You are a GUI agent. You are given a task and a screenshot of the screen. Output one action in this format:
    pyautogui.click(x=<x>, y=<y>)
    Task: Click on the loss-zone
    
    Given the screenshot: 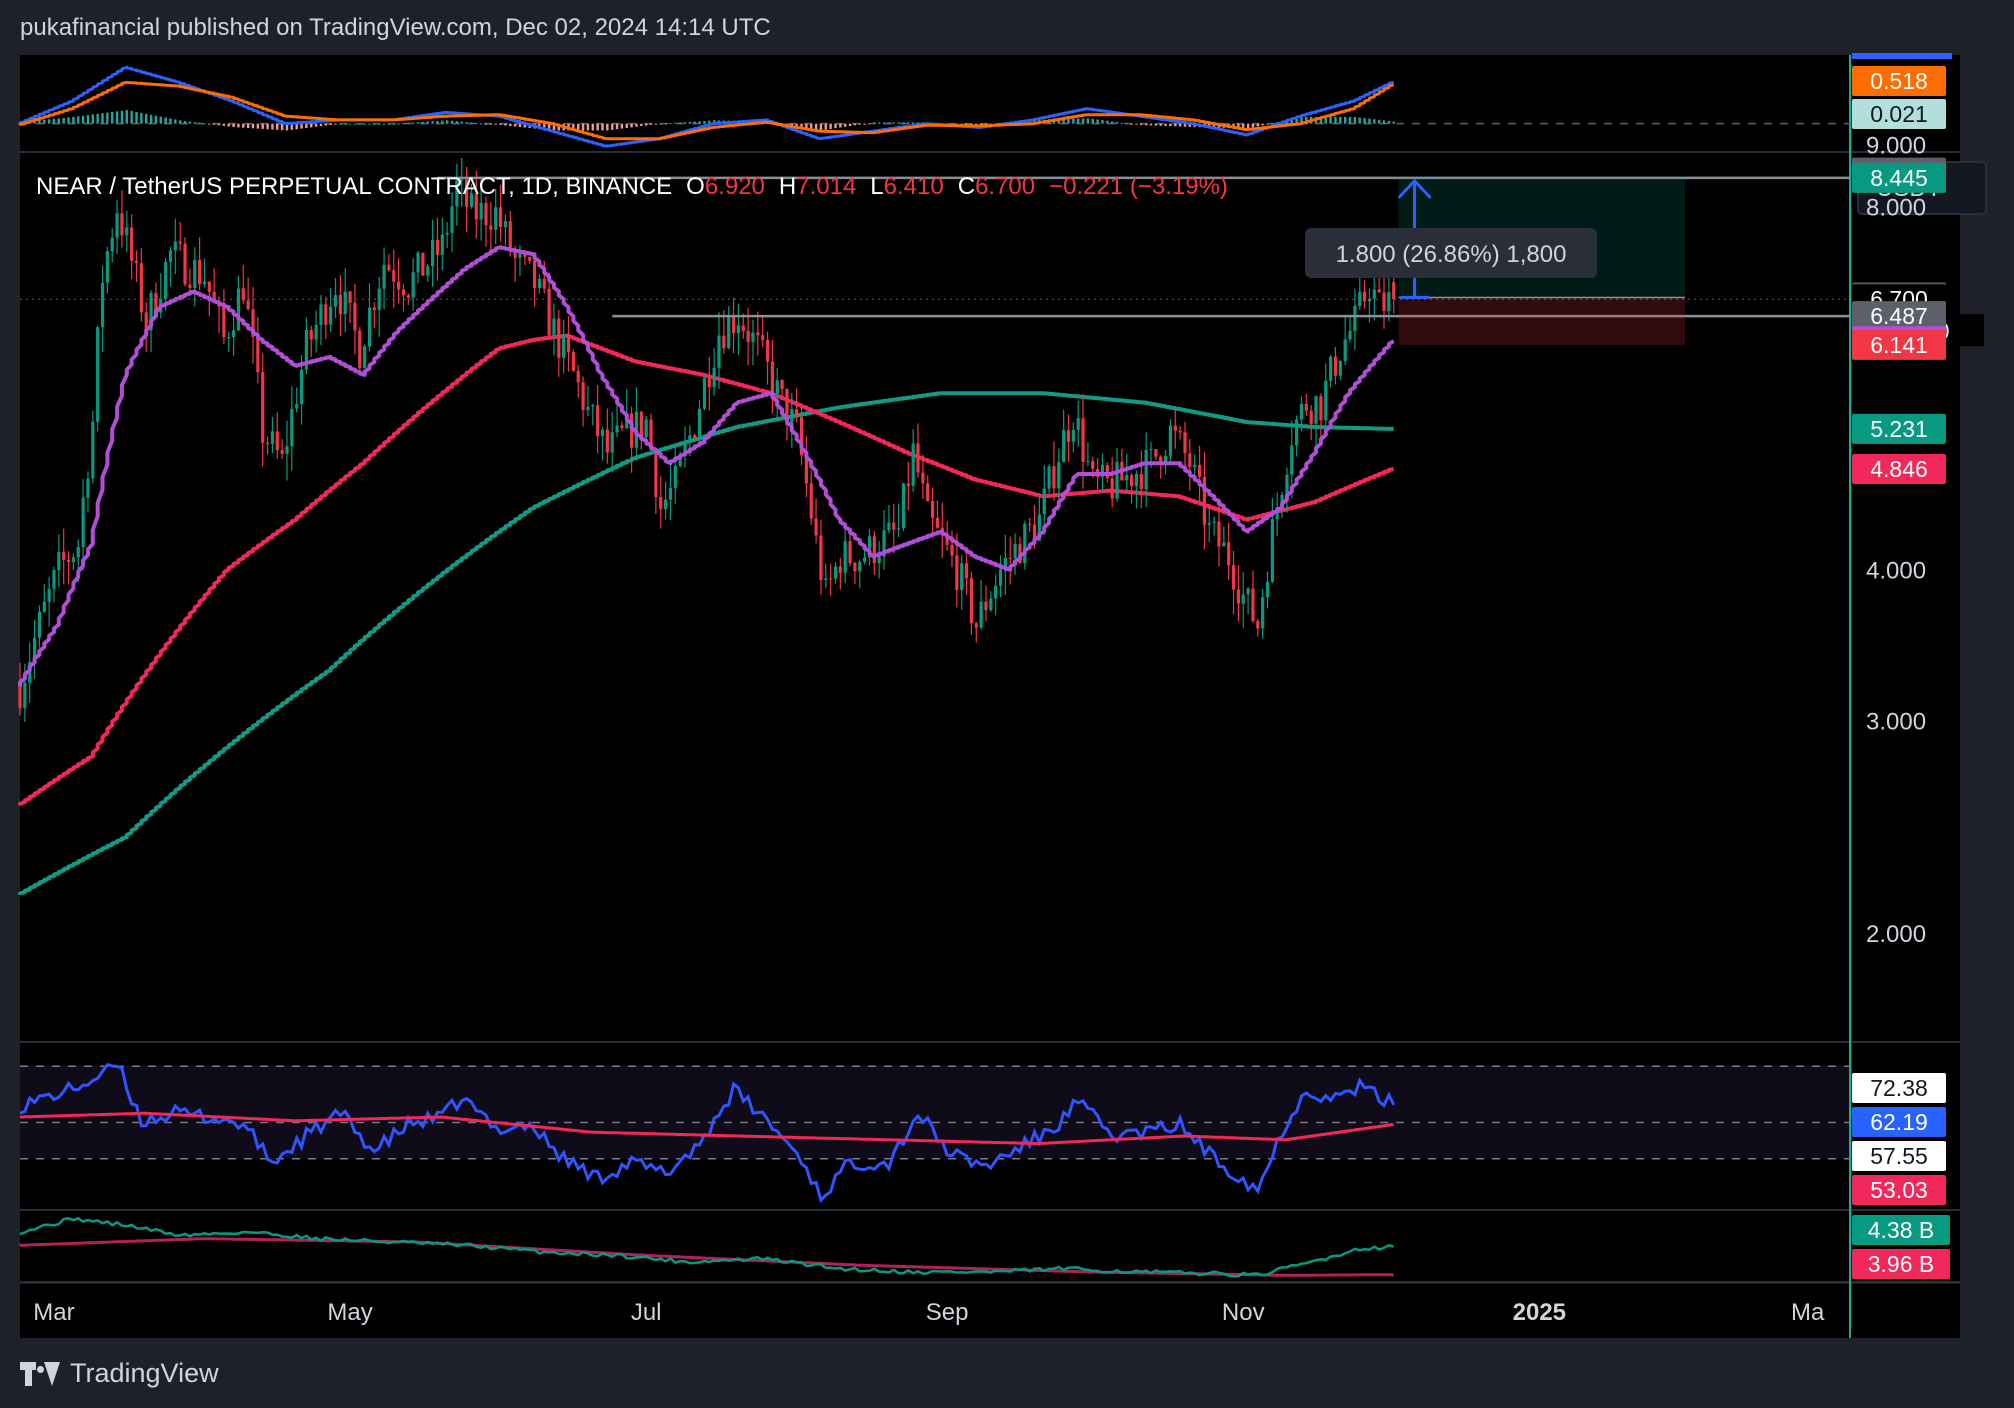 What is the action you would take?
    pyautogui.click(x=1541, y=321)
    